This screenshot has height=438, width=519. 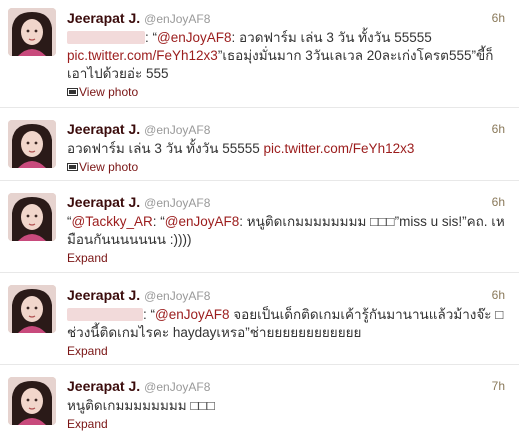 I want to click on tweet-text-segment: หนูติดเกมมมมมมมม □□□, so click(x=141, y=405).